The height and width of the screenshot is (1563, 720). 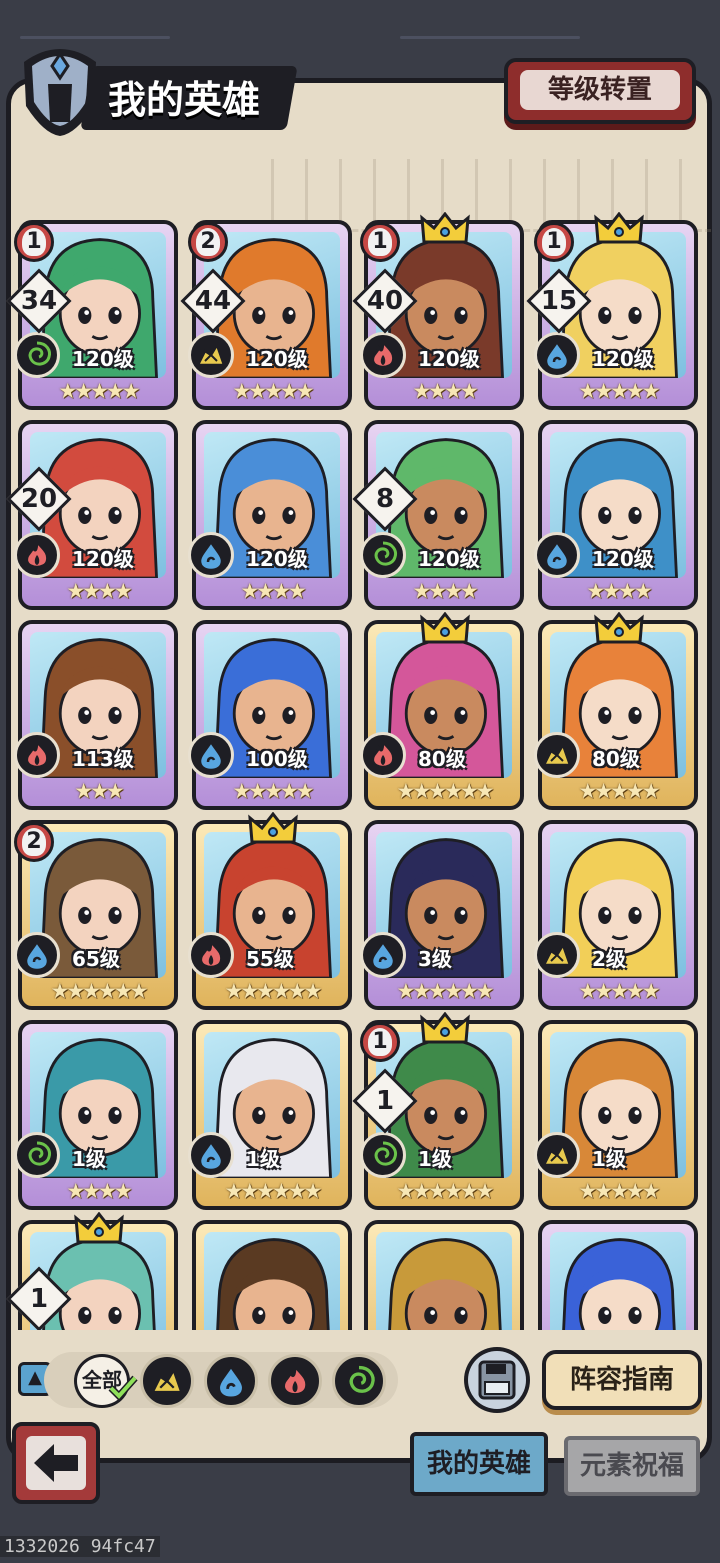 What do you see at coordinates (272, 915) in the screenshot?
I see `hero-card: 55级 ★★★★★★` at bounding box center [272, 915].